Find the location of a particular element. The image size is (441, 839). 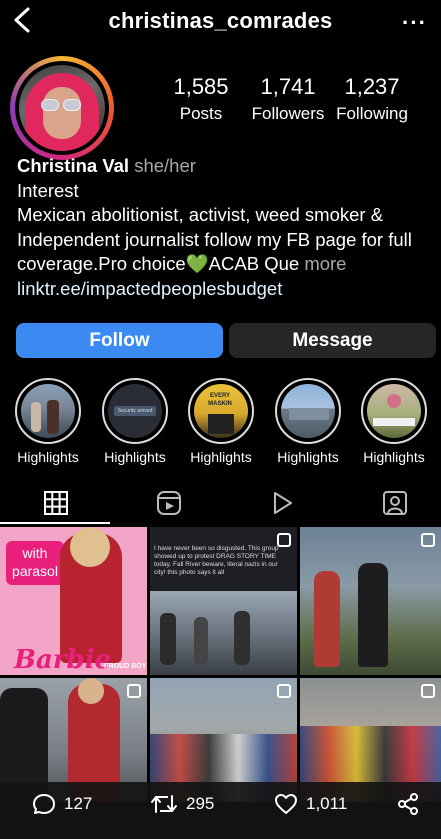

highlight-1: Highlights is located at coordinates (48, 421).